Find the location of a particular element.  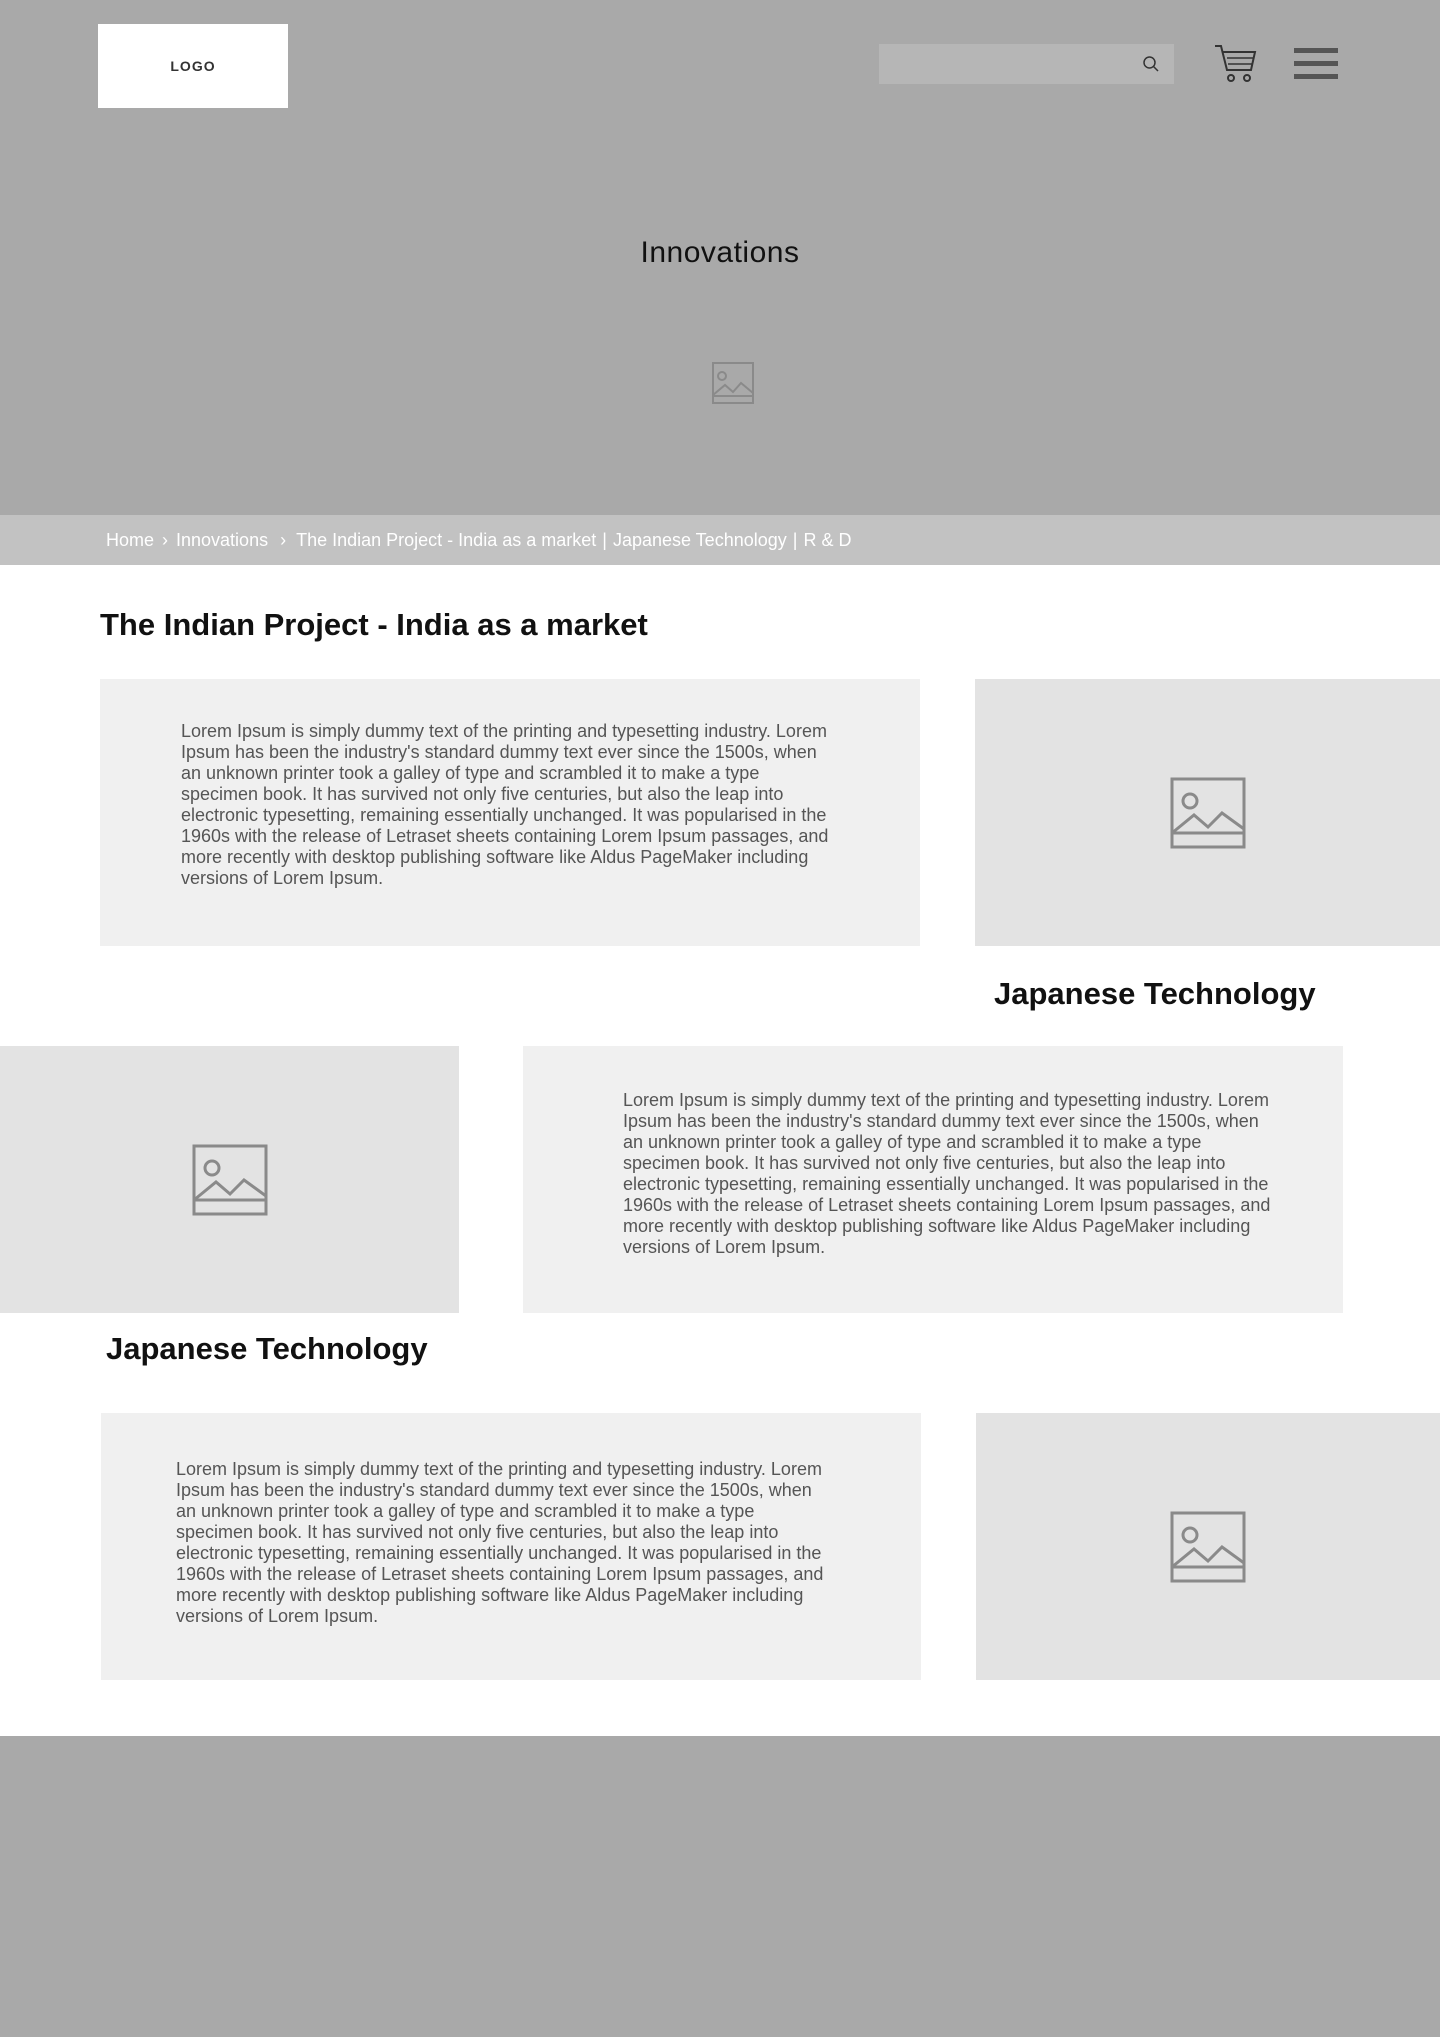

breadcrumb-item-home: Home is located at coordinates (130, 540).